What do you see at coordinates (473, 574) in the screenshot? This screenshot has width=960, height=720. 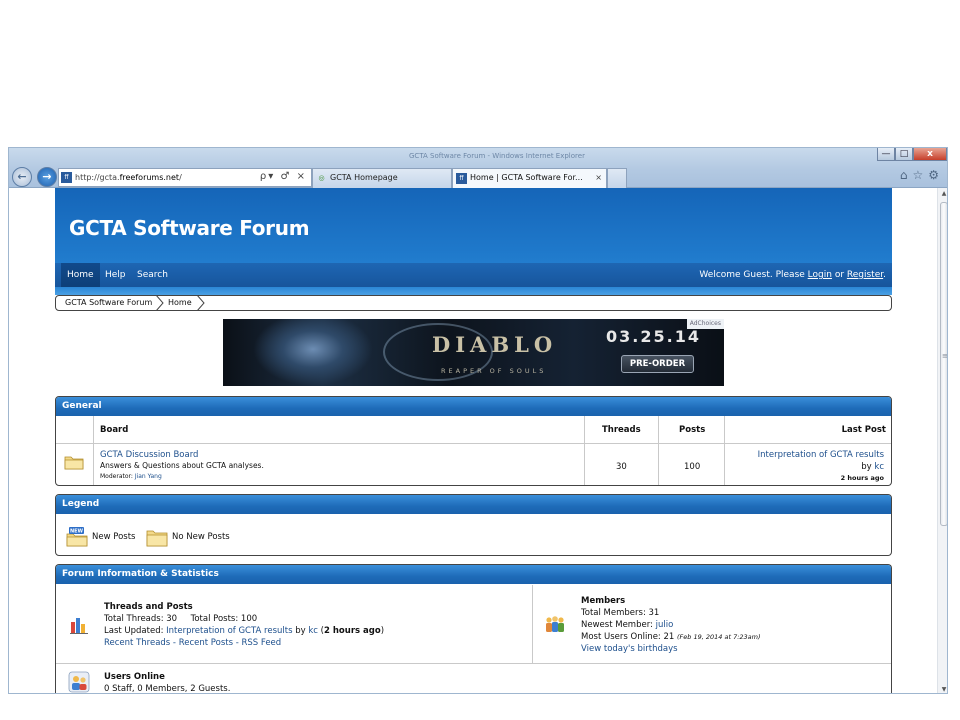 I see `panel-heading: Forum Information & Statistics` at bounding box center [473, 574].